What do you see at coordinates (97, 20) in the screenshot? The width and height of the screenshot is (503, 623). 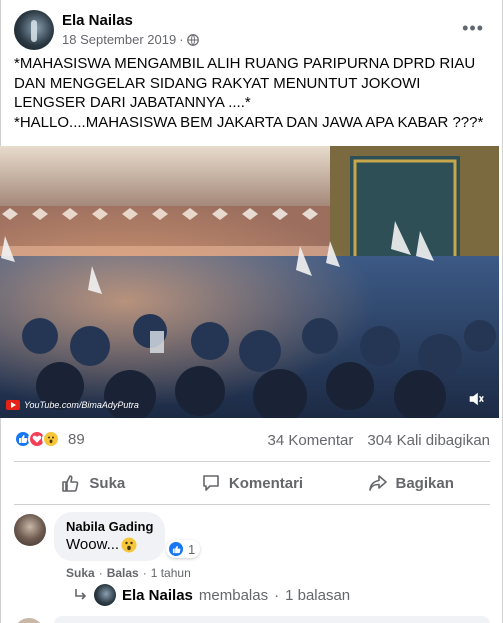 I see `author-name: Ela Nailas` at bounding box center [97, 20].